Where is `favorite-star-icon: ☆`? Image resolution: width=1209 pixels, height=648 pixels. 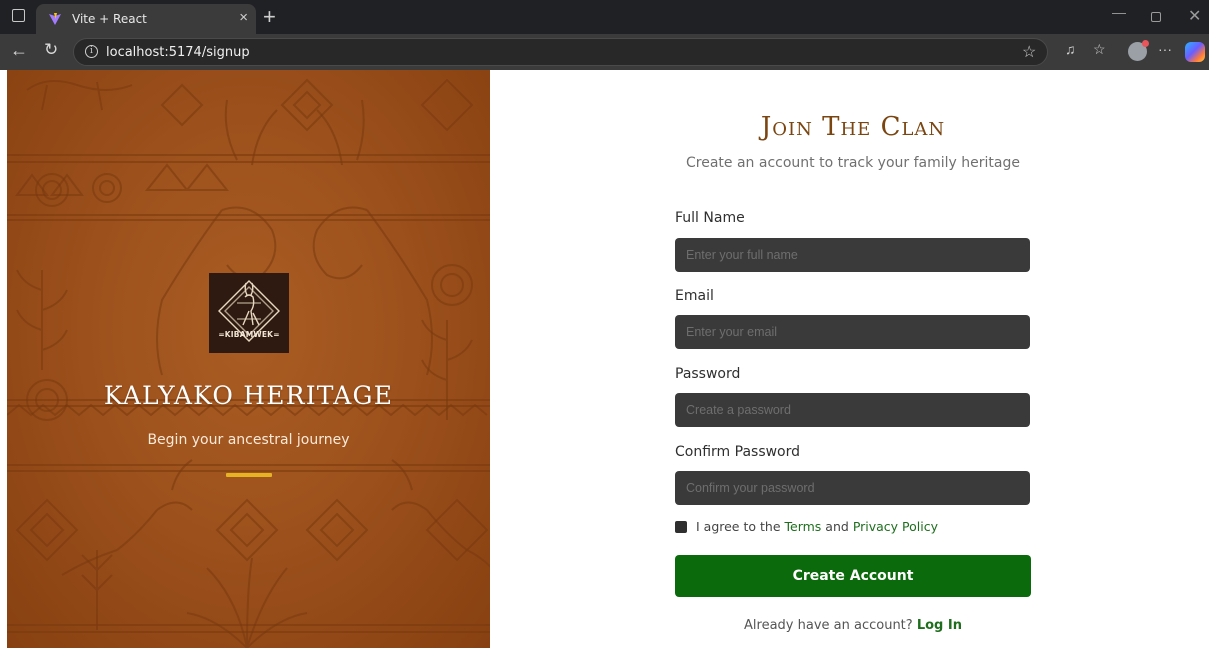 favorite-star-icon: ☆ is located at coordinates (1029, 52).